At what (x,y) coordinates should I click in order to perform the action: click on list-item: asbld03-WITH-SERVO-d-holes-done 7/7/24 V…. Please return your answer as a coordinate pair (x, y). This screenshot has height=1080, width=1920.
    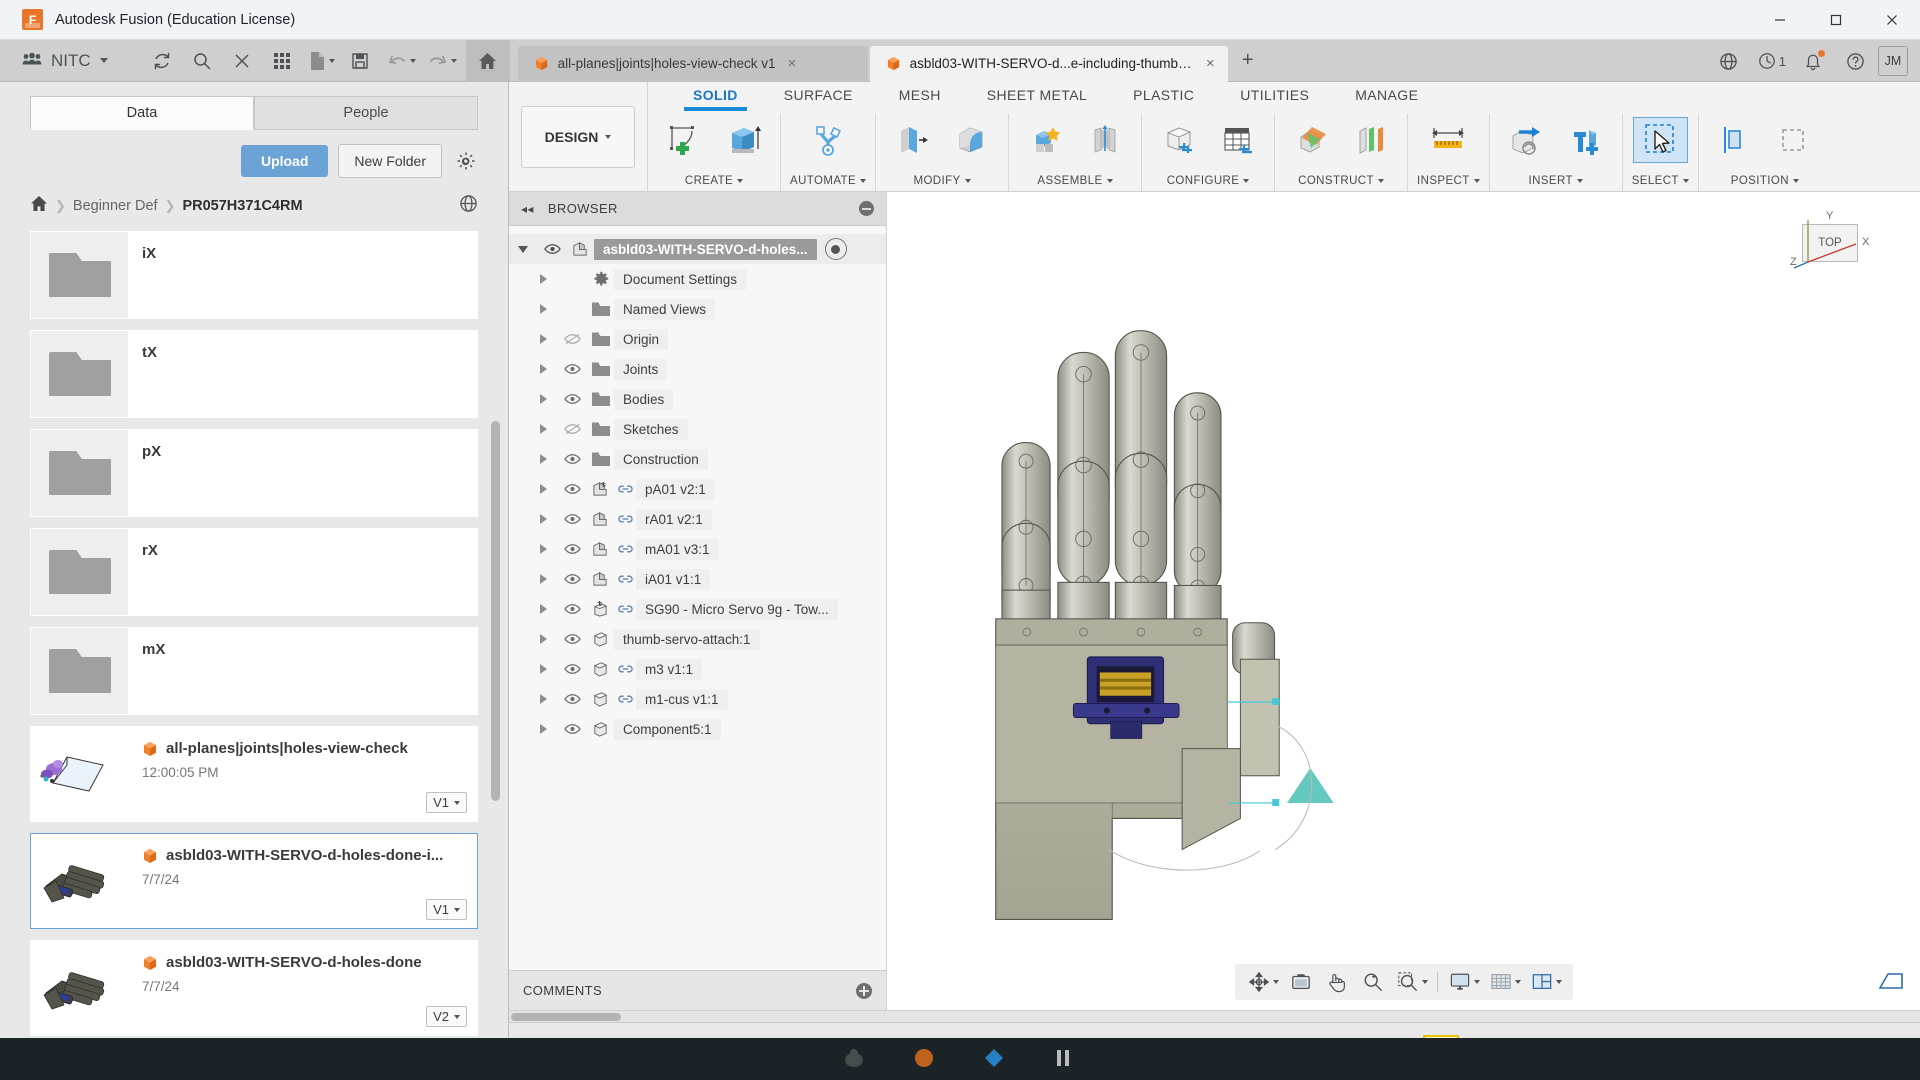
    Looking at the image, I should click on (254, 988).